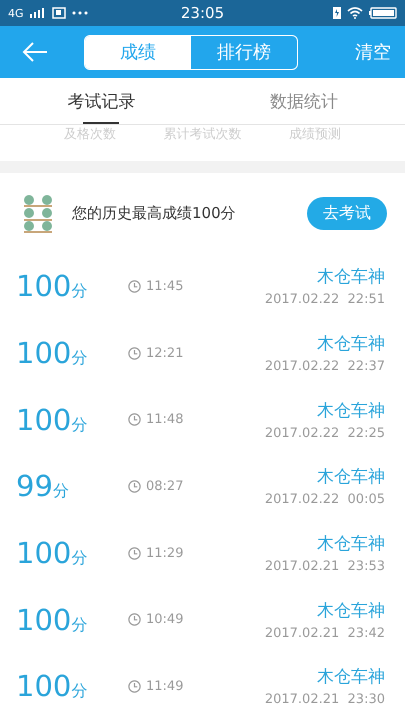 Image resolution: width=405 pixels, height=720 pixels. What do you see at coordinates (324, 566) in the screenshot?
I see `record-datetime: 2017.02.21 23:53` at bounding box center [324, 566].